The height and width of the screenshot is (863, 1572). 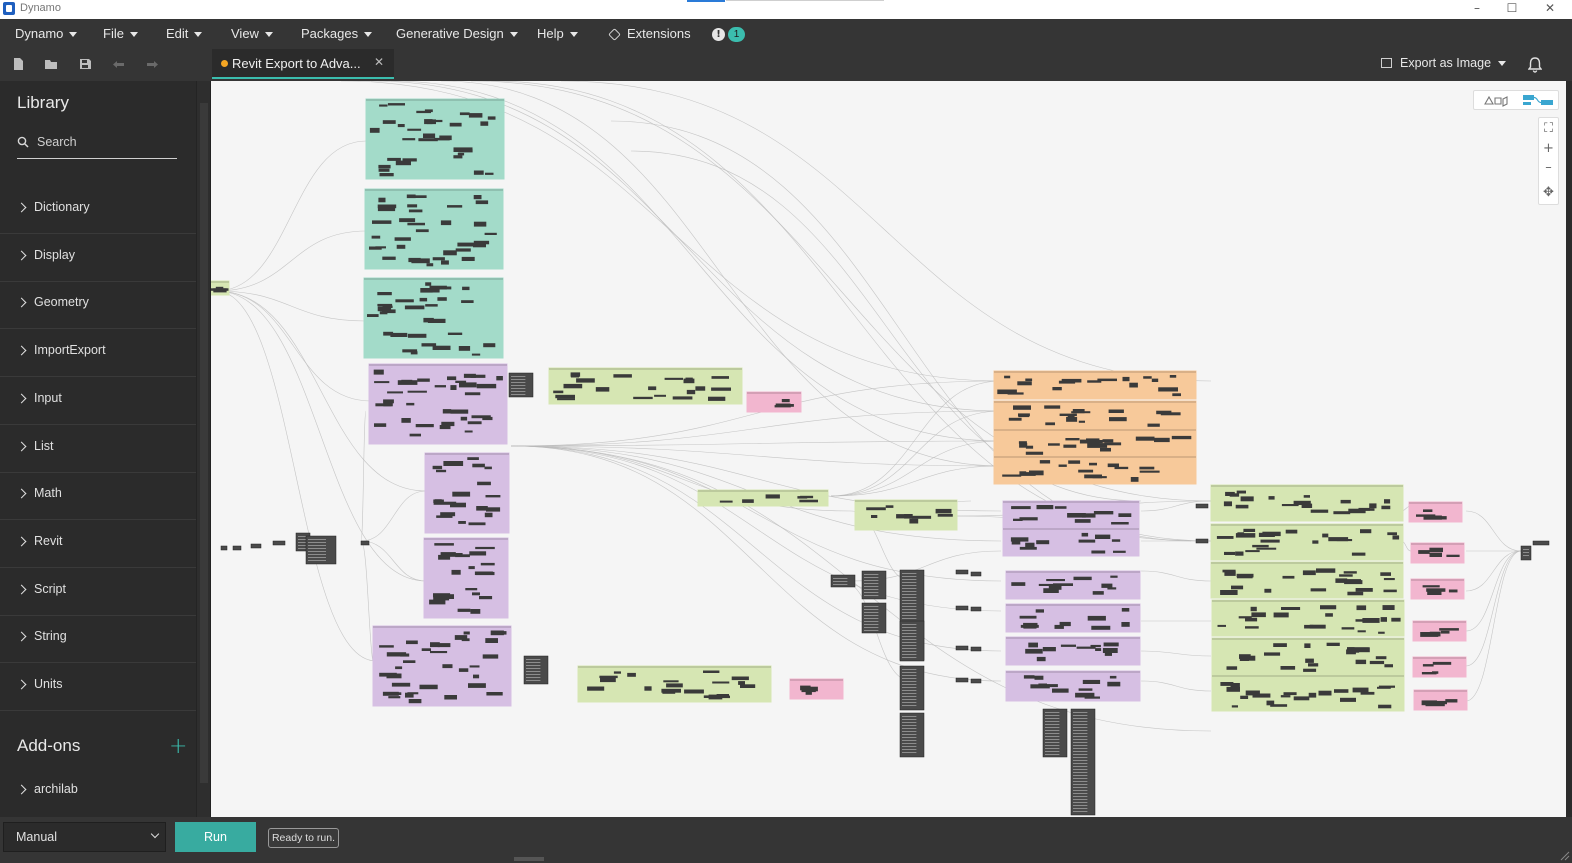 What do you see at coordinates (1548, 129) in the screenshot?
I see `fit-view-icon: ⛶` at bounding box center [1548, 129].